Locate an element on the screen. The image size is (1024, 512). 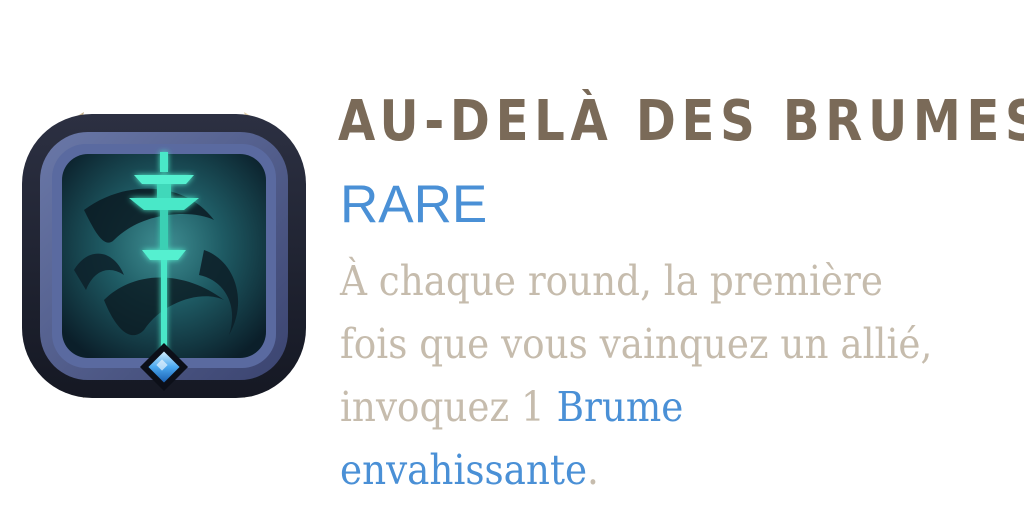
description-line: invoquez 1 Brume is located at coordinates (649, 407).